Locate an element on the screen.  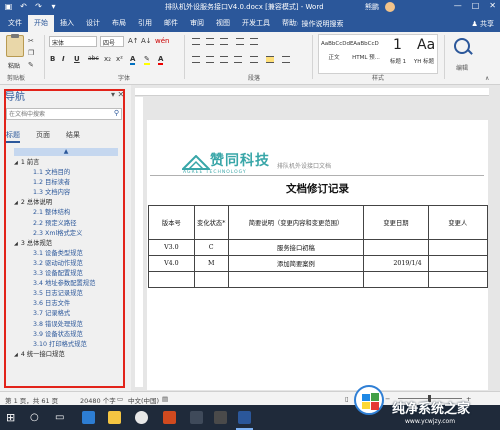
horizontal-ruler is located at coordinates (312, 92).